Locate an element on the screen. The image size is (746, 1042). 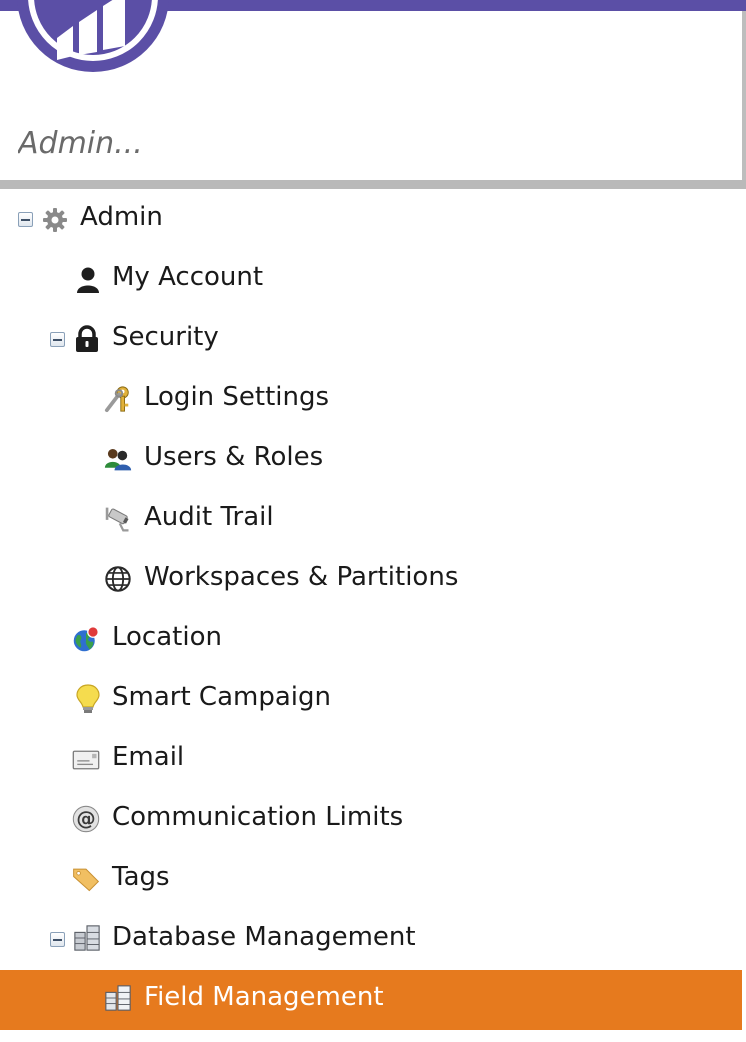
tree-item-label: Users & Roles is located at coordinates (234, 457).